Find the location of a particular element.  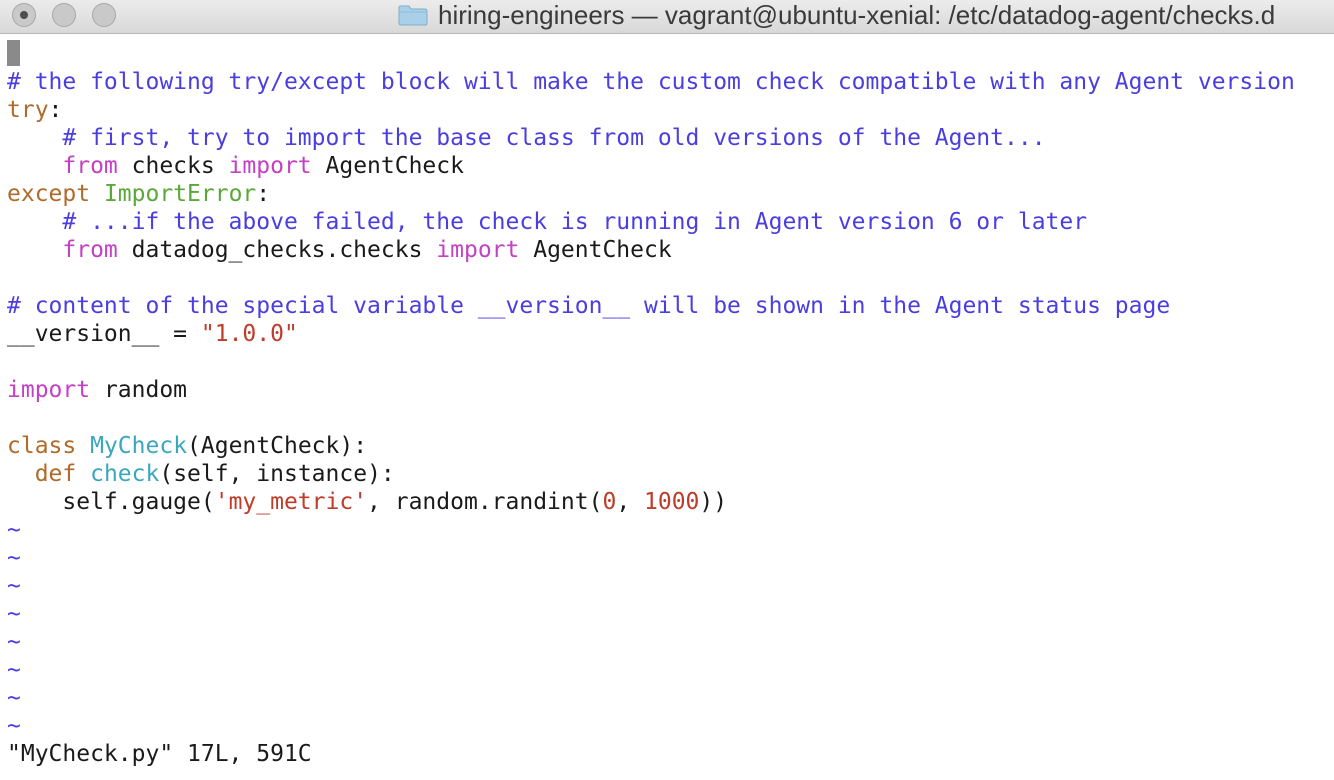

zoom-window-button is located at coordinates (104, 15).